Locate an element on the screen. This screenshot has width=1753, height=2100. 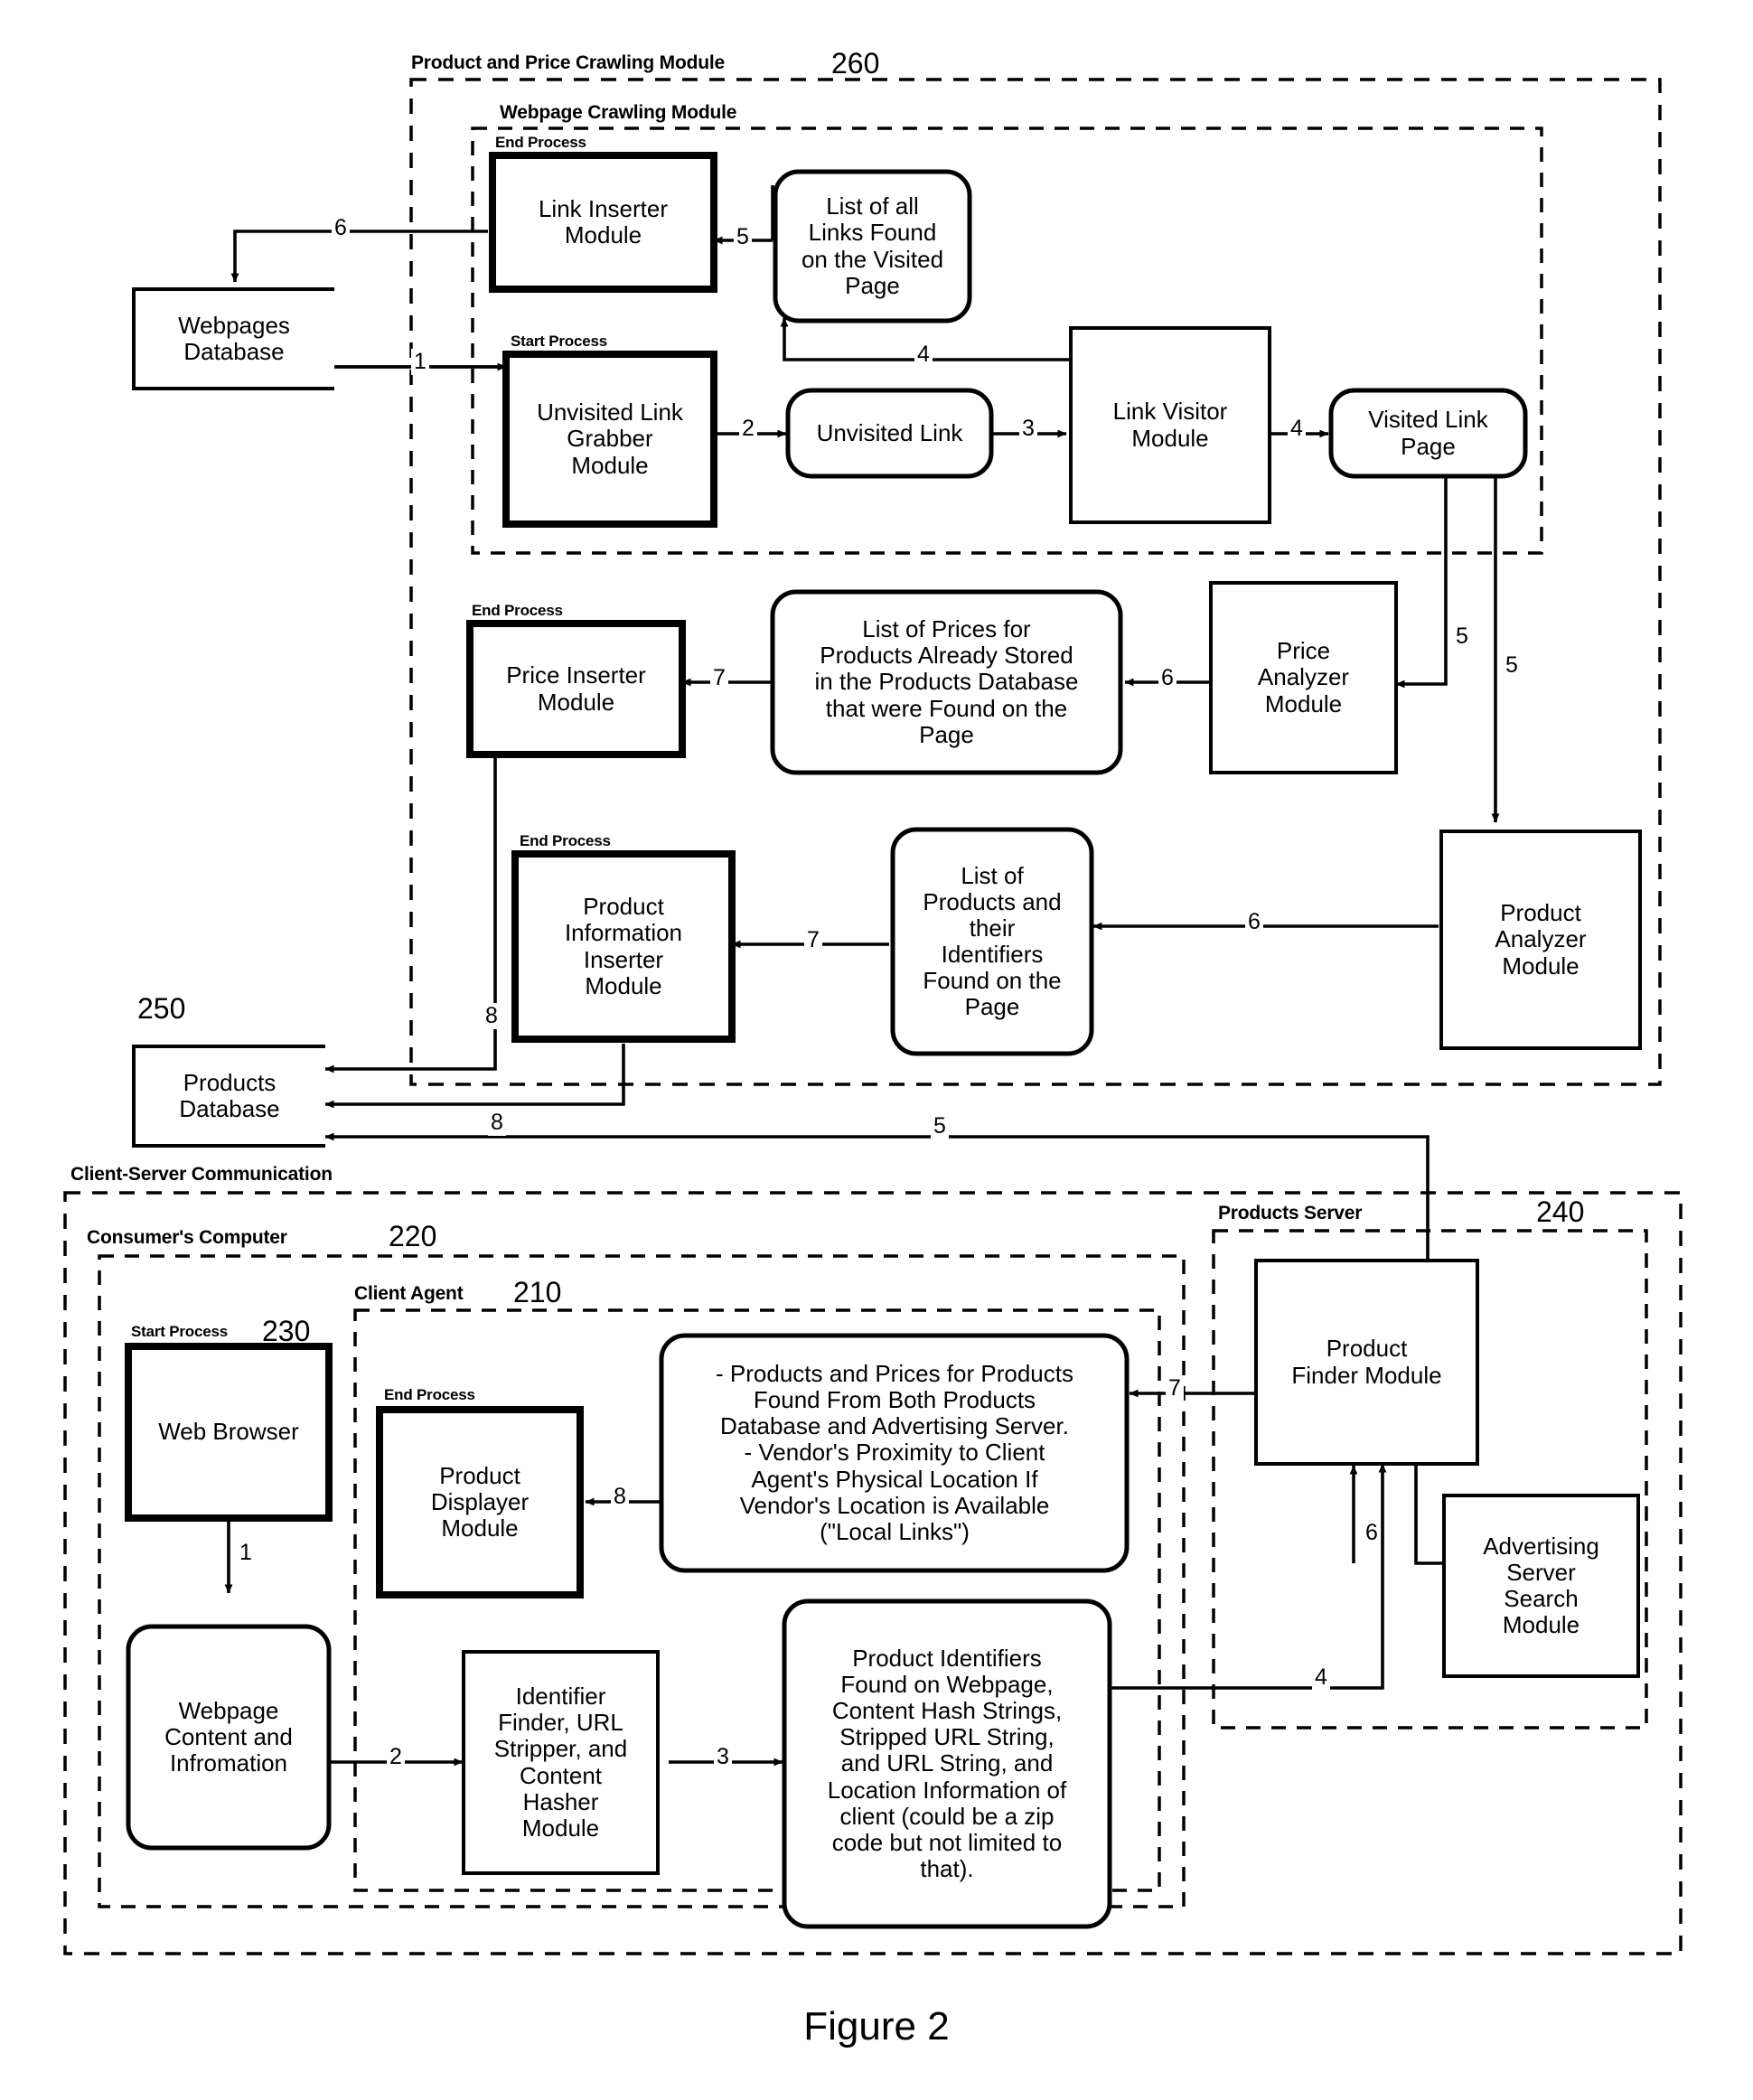
label-products-server: Products Server is located at coordinates (1290, 1213).